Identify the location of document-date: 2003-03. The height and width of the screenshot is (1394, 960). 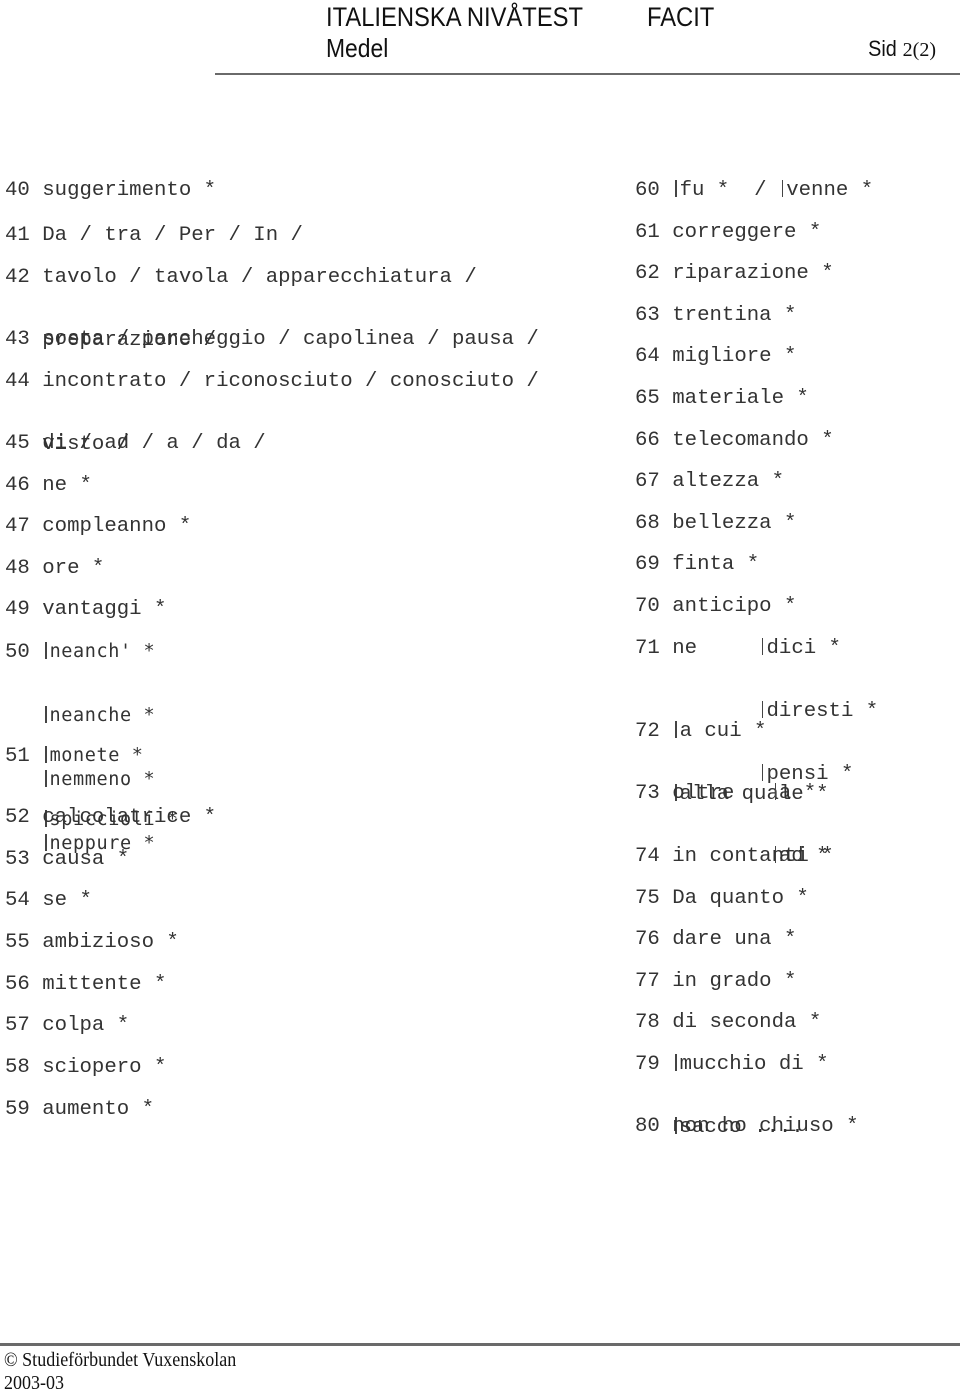
(34, 1383).